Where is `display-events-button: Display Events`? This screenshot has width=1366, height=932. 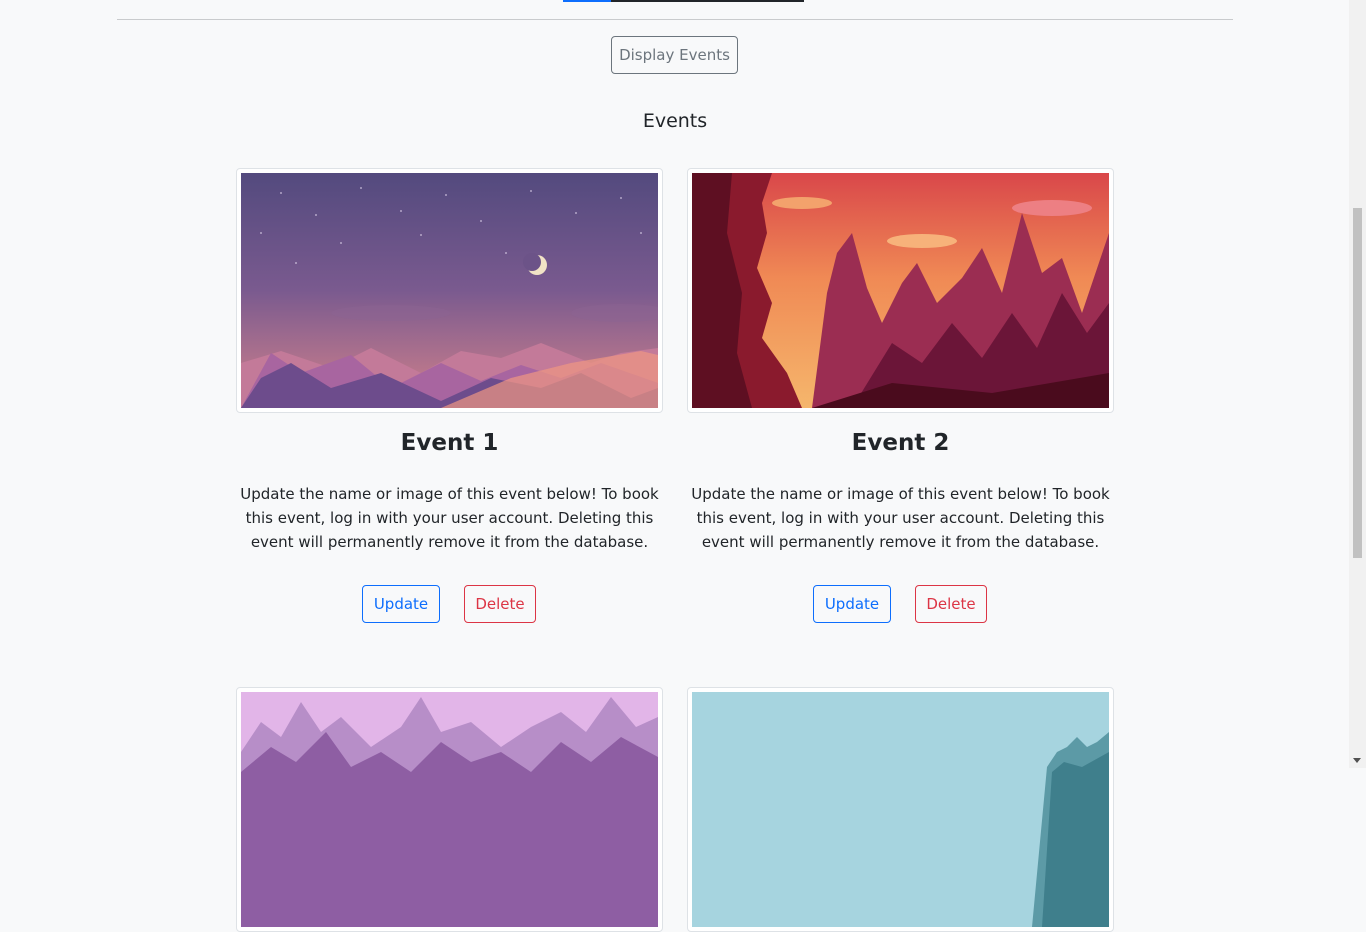
display-events-button: Display Events is located at coordinates (674, 55).